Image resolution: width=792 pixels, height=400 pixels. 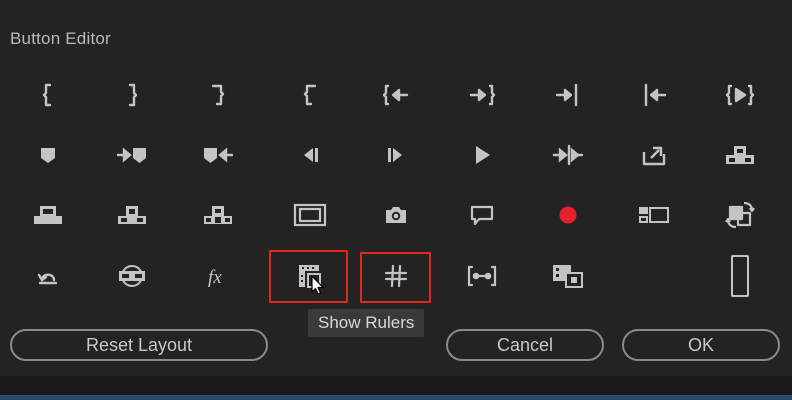 I want to click on play-icon, so click(x=482, y=155).